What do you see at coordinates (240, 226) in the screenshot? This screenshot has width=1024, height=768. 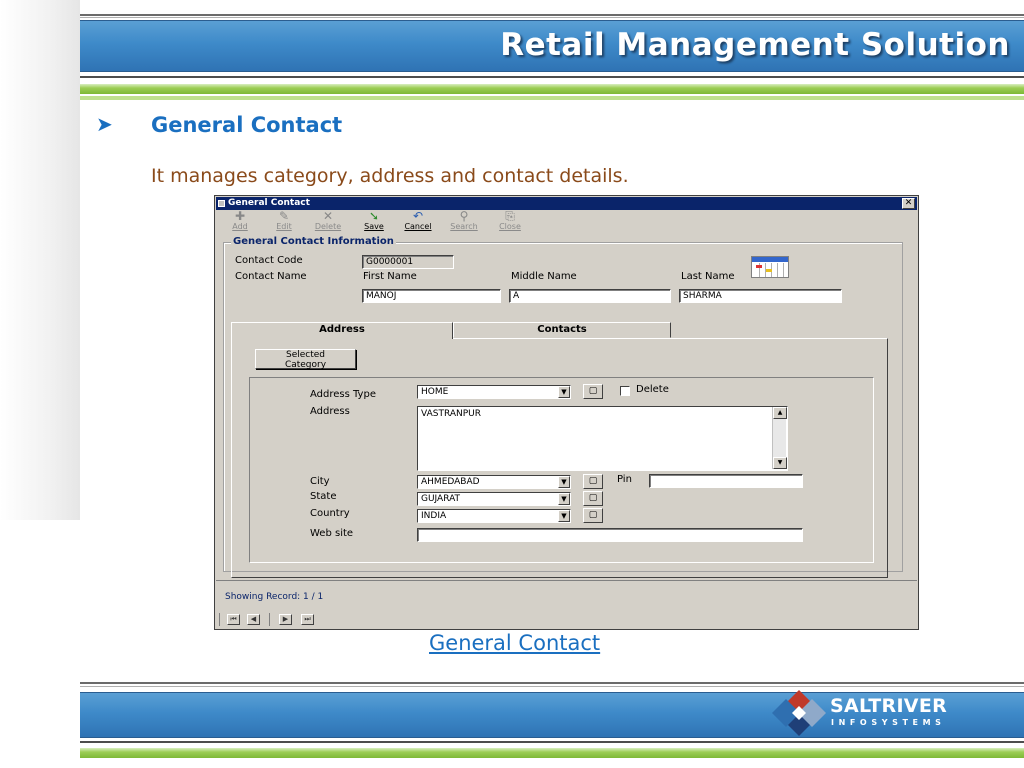 I see `toolbar-add-label: Add` at bounding box center [240, 226].